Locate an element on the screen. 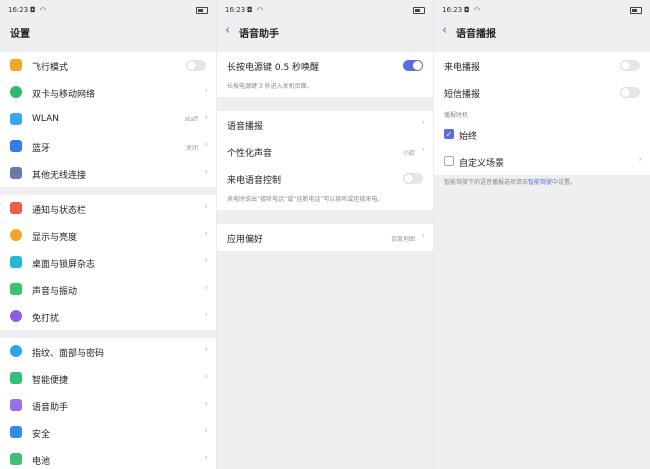 Image resolution: width=650 pixels, height=469 pixels. voice-option-value: 小欧 is located at coordinates (408, 153).